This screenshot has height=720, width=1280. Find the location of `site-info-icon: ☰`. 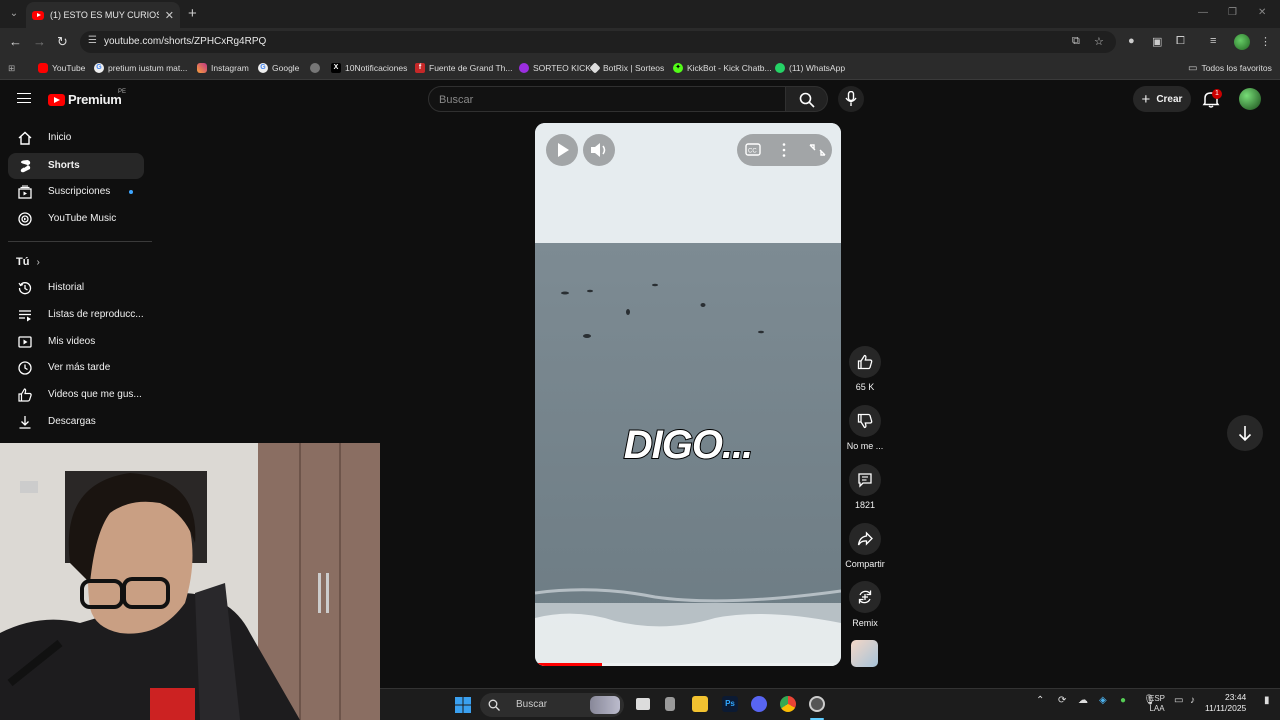

site-info-icon: ☰ is located at coordinates (92, 40).